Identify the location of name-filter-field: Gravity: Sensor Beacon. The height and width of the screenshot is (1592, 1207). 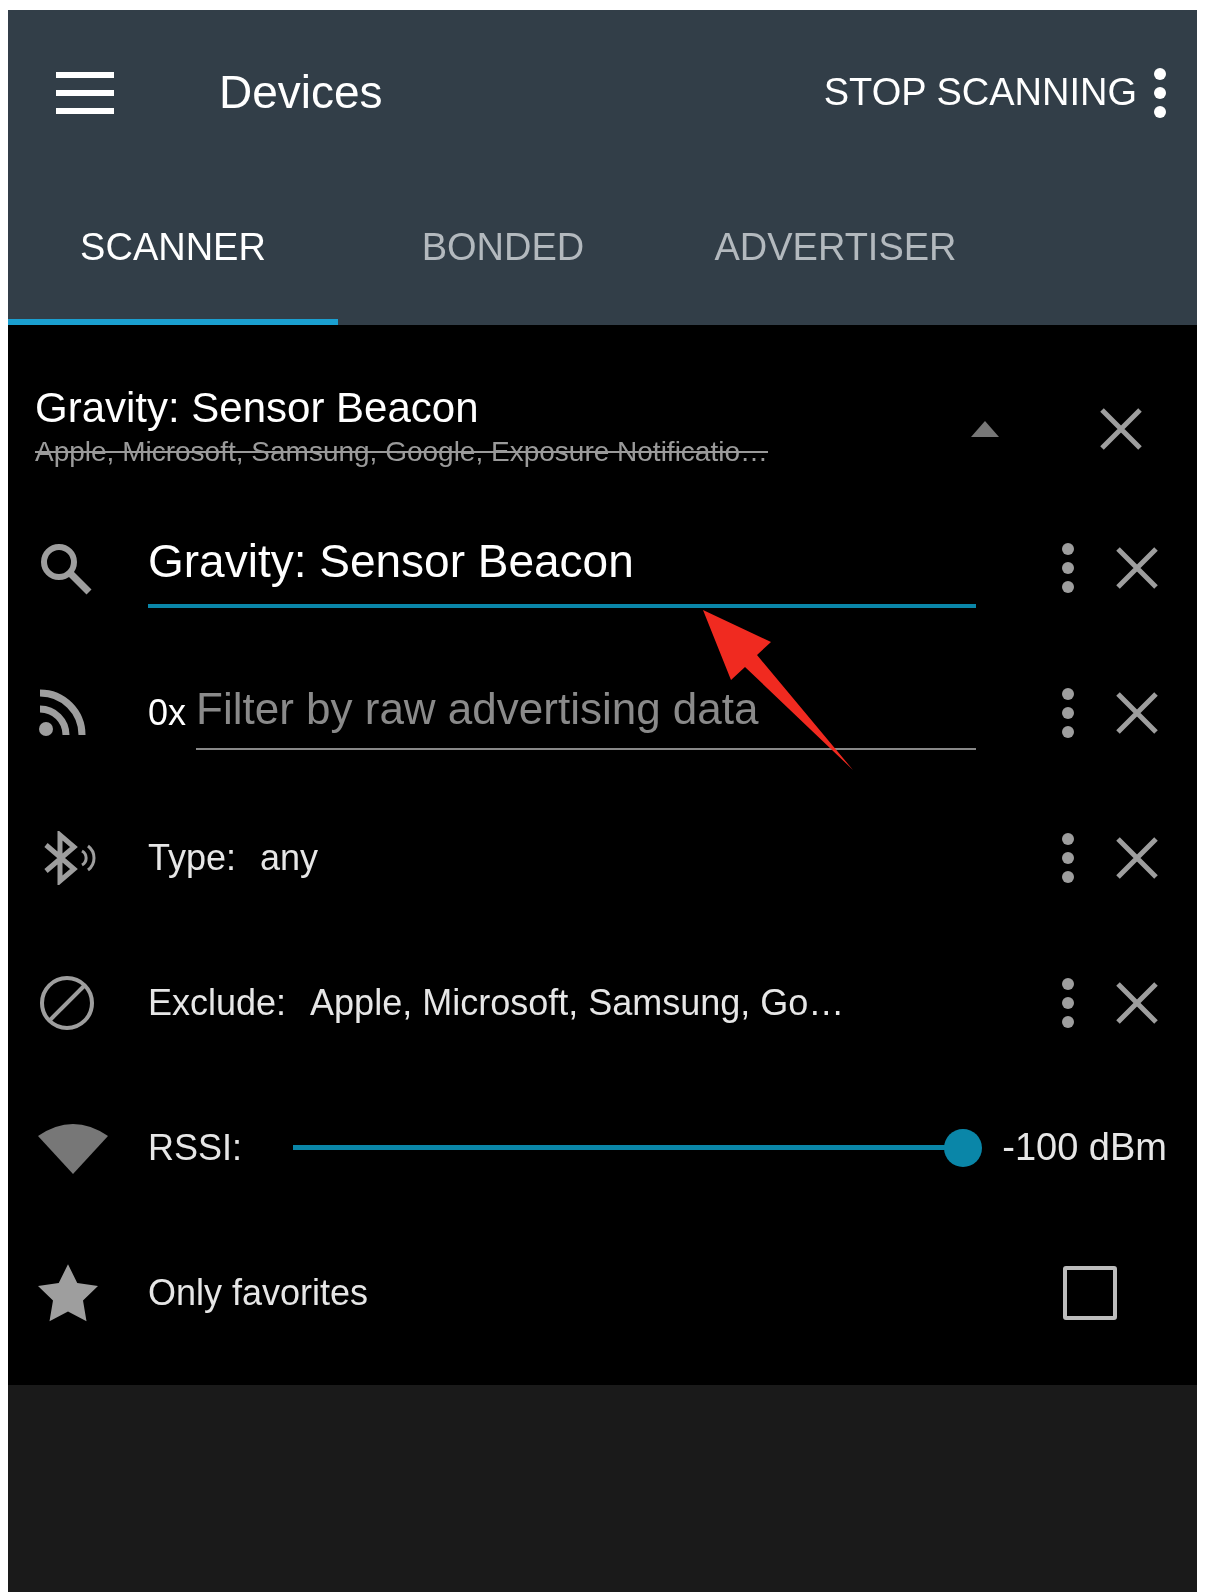
(562, 568).